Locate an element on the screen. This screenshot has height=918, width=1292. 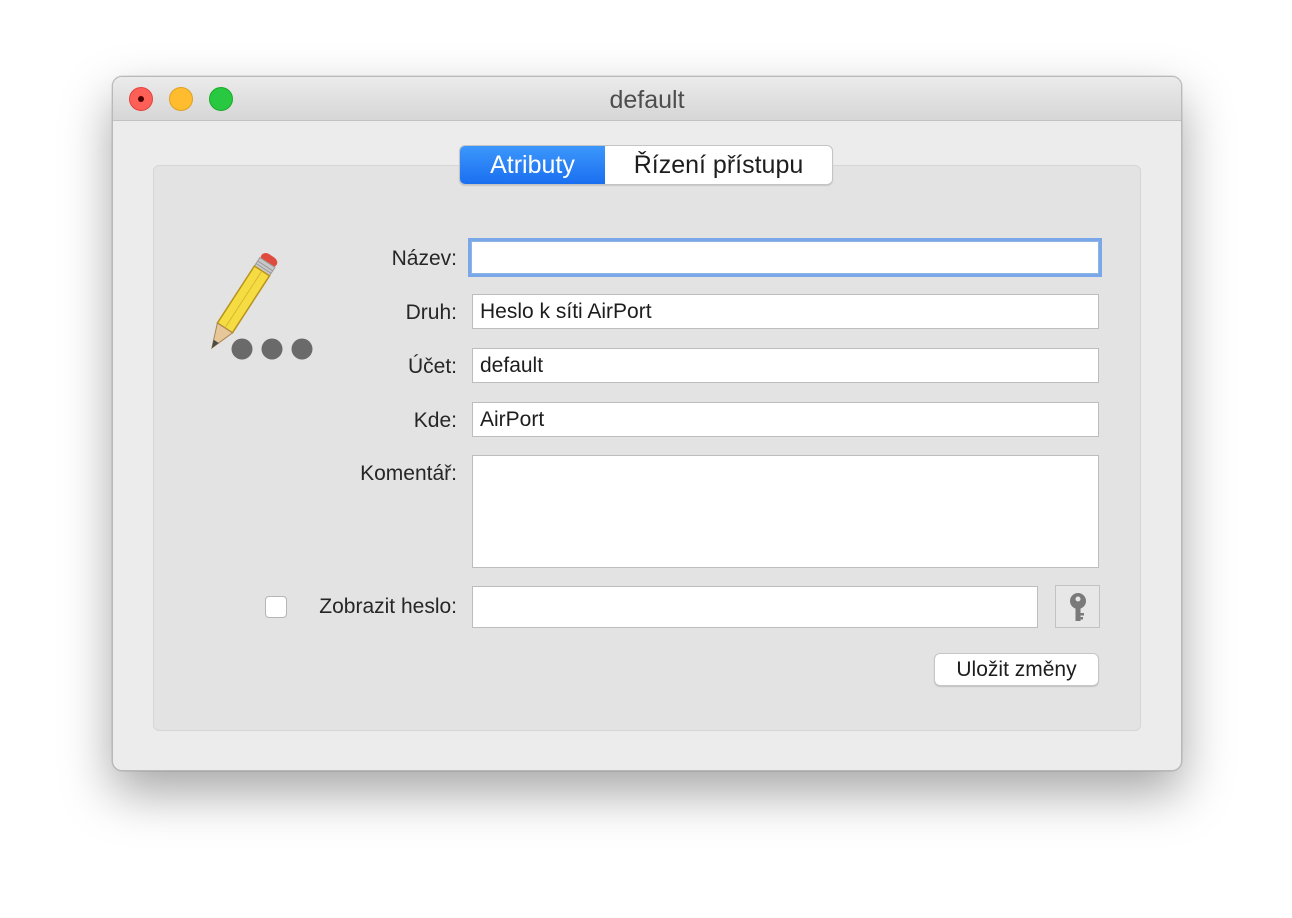
where-label: Kde: is located at coordinates (435, 420).